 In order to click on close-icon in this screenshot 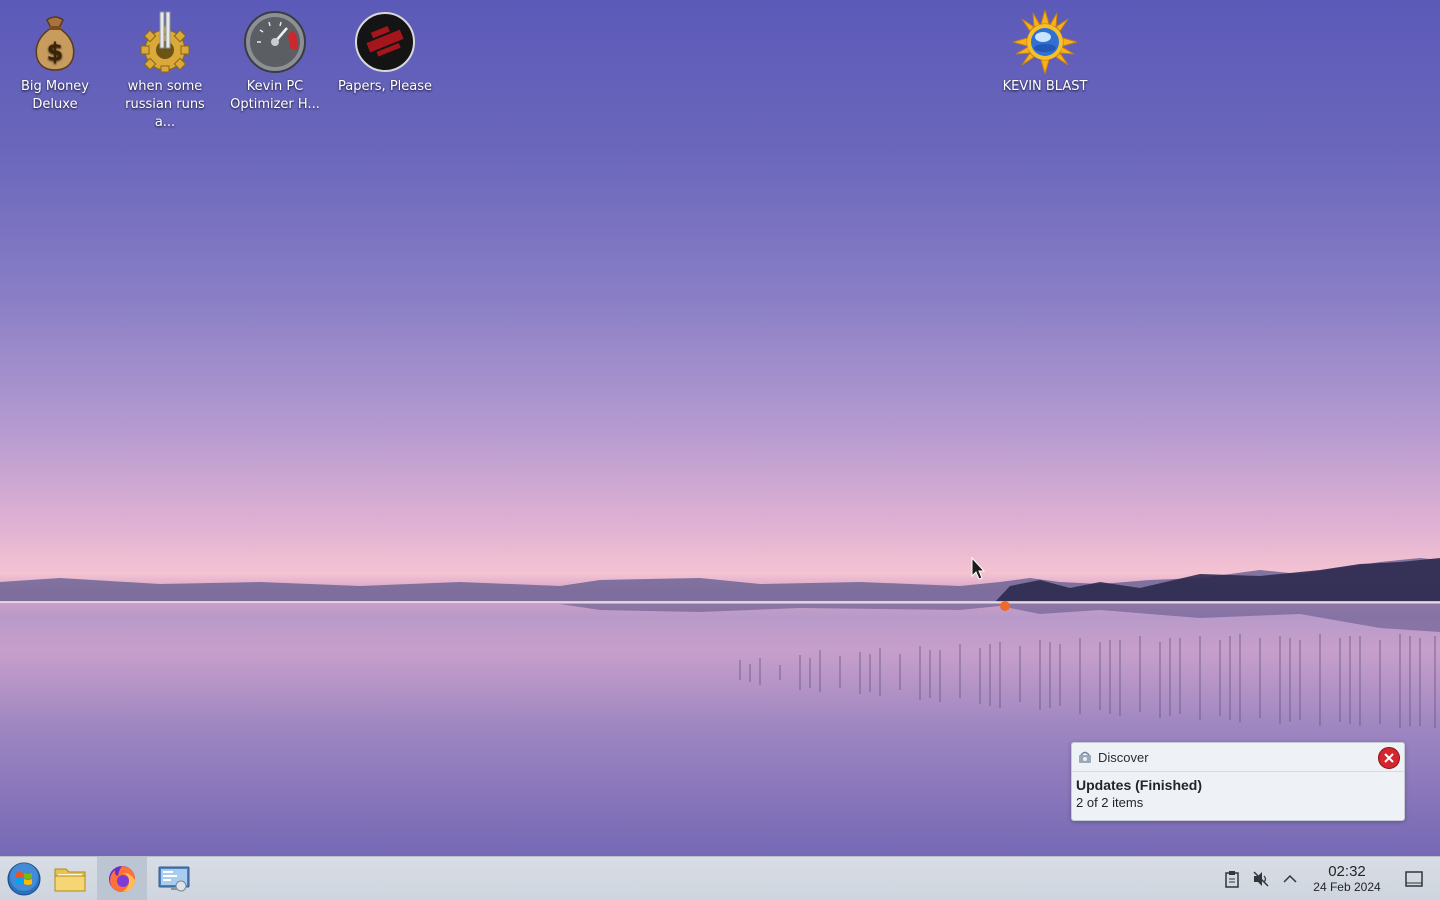, I will do `click(1389, 758)`.